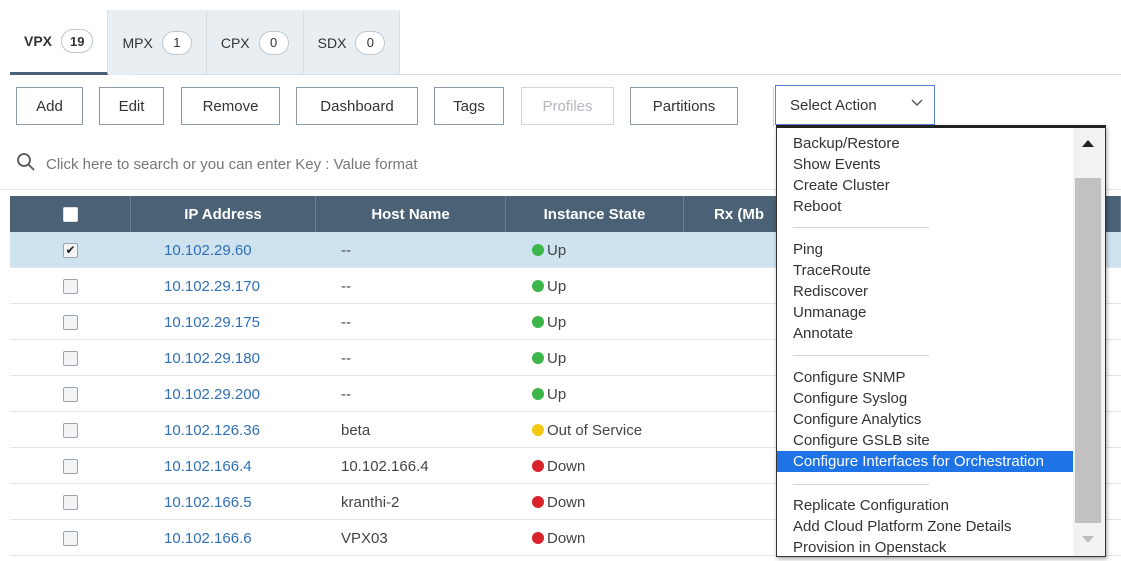 This screenshot has height=561, width=1121. What do you see at coordinates (925, 333) in the screenshot?
I see `menu-item-annotate: Annotate` at bounding box center [925, 333].